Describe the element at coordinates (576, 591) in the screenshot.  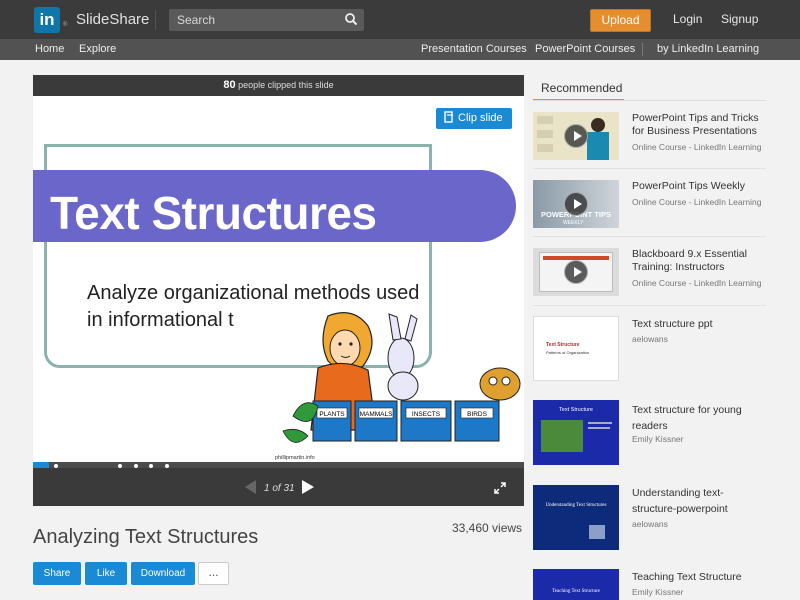
I see `thumbnail-text: Teaching Text Structure` at that location.